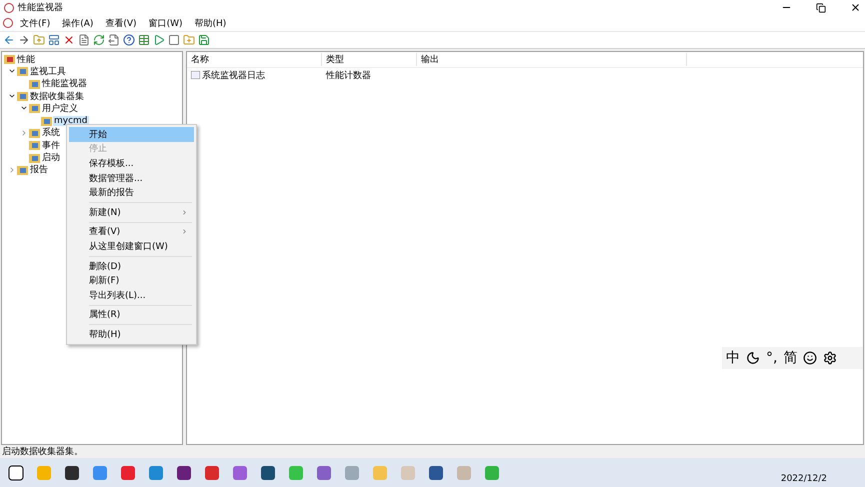 The height and width of the screenshot is (487, 865). Describe the element at coordinates (803, 479) in the screenshot. I see `date-text: 2022/12/2` at that location.